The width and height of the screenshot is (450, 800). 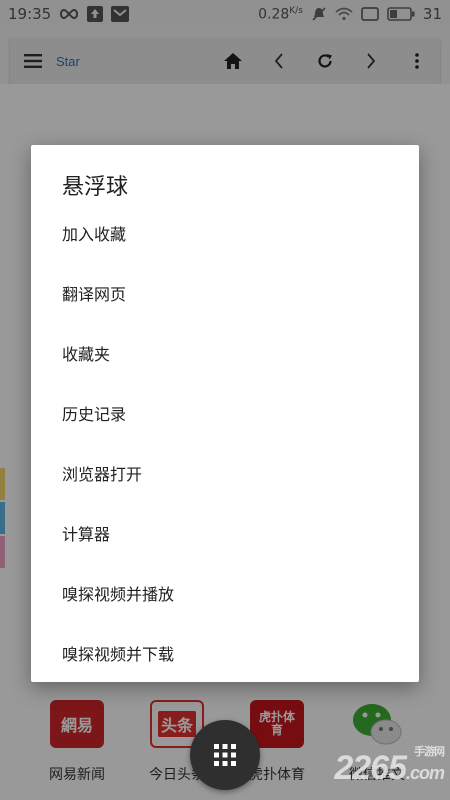 What do you see at coordinates (95, 187) in the screenshot?
I see `dialog-title: 悬浮球` at bounding box center [95, 187].